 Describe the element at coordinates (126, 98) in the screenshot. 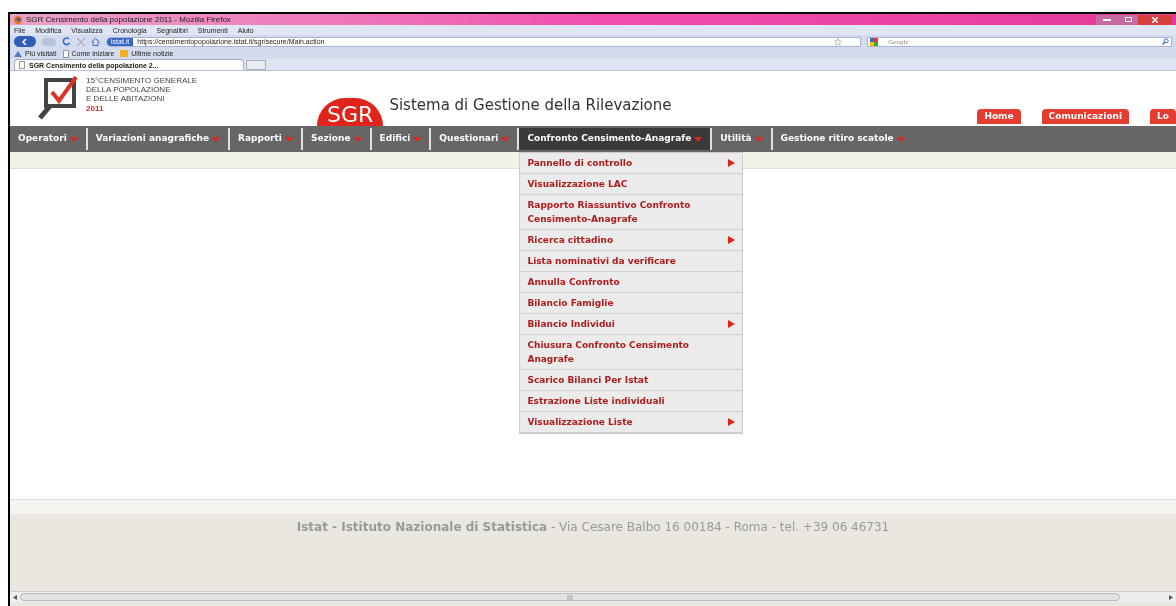

I see `logo-text: E DELLE ABITAZIONI` at that location.